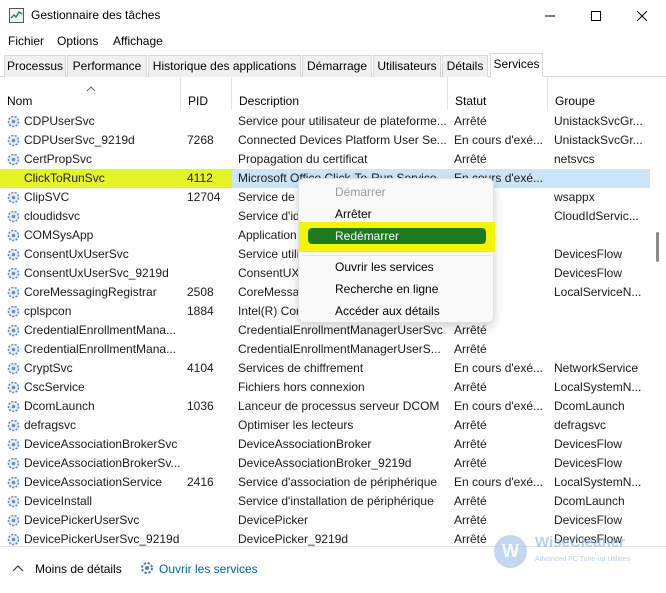 This screenshot has height=593, width=666. What do you see at coordinates (580, 542) in the screenshot?
I see `watermark-title: WiseCleaner` at bounding box center [580, 542].